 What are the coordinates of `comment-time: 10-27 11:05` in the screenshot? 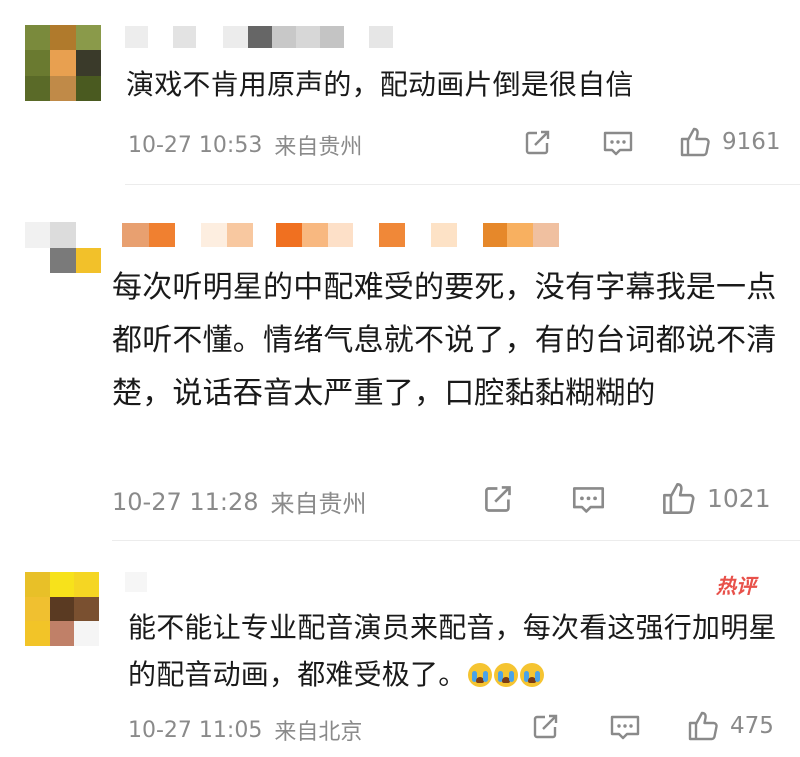 It's located at (195, 730).